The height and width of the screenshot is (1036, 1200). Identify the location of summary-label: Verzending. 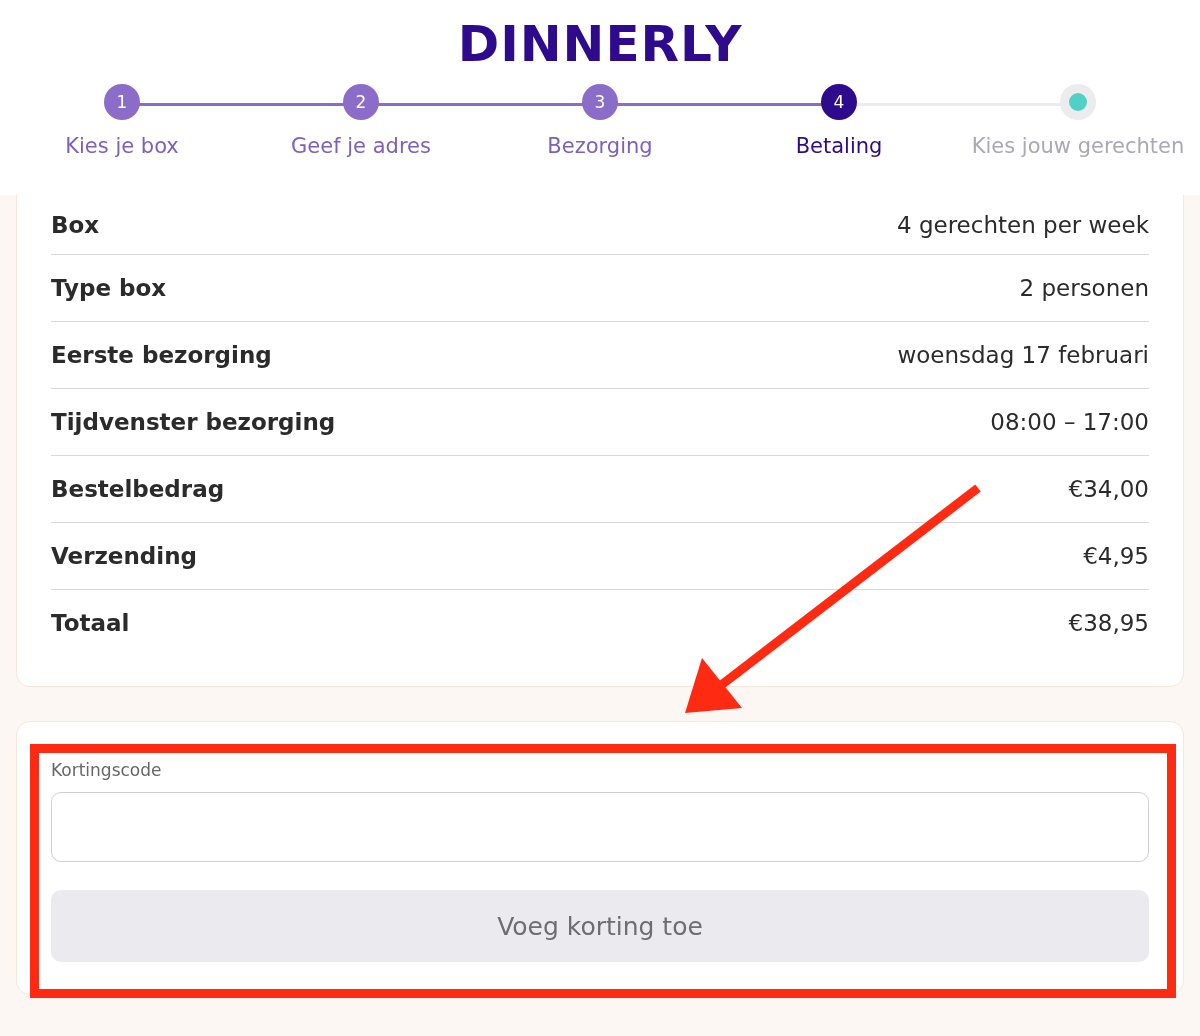
(124, 556).